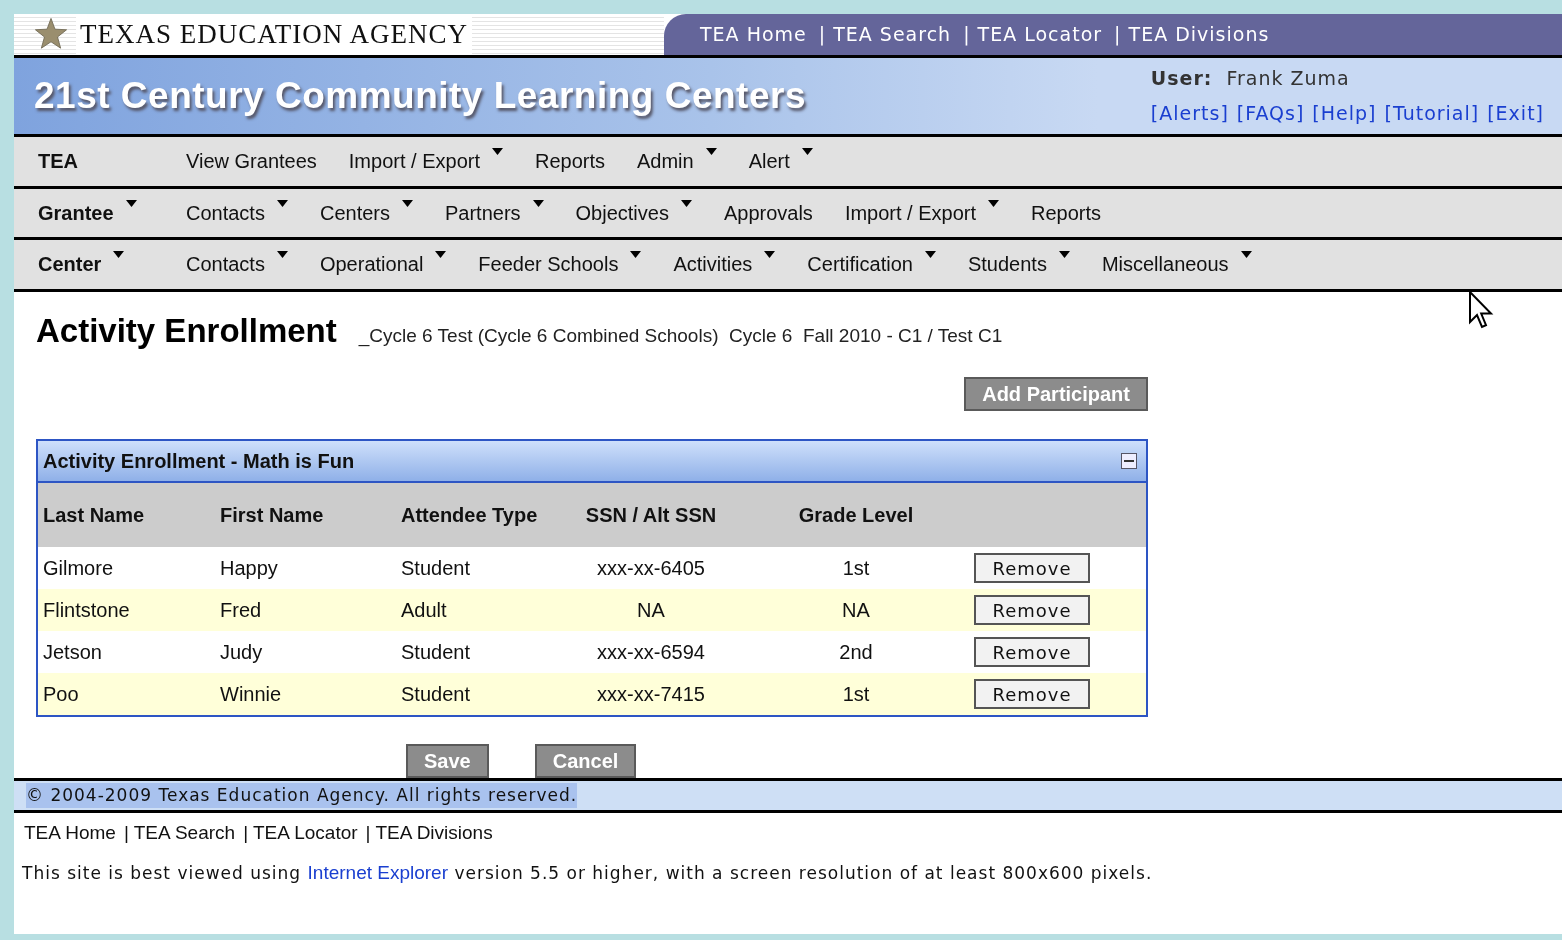  Describe the element at coordinates (680, 336) in the screenshot. I see `page-subtitle: _Cycle 6 Test (Cycle 6 Combined Schools) Cycle 6 Fall 2010 - C1 / Test C1` at that location.